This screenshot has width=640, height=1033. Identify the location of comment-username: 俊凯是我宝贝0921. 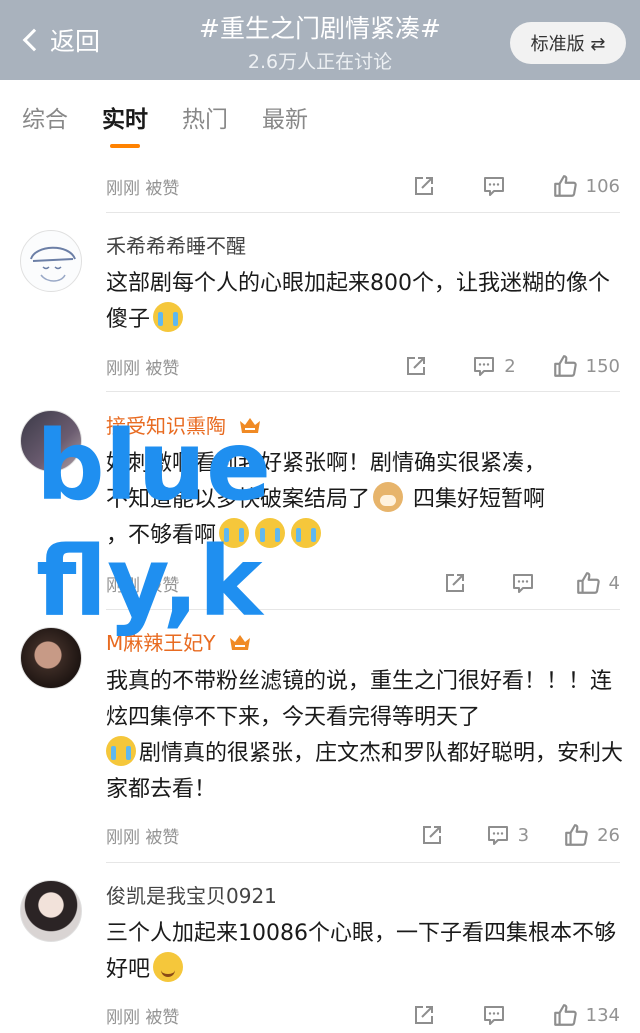
(191, 894).